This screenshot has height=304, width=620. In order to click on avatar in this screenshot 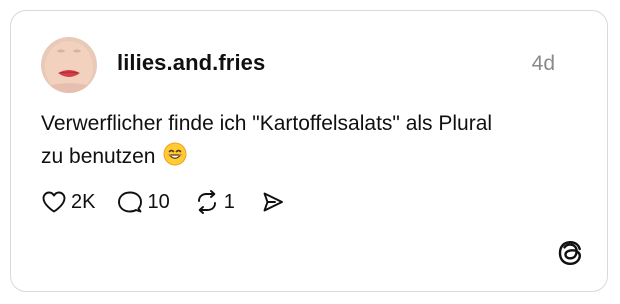, I will do `click(69, 65)`.